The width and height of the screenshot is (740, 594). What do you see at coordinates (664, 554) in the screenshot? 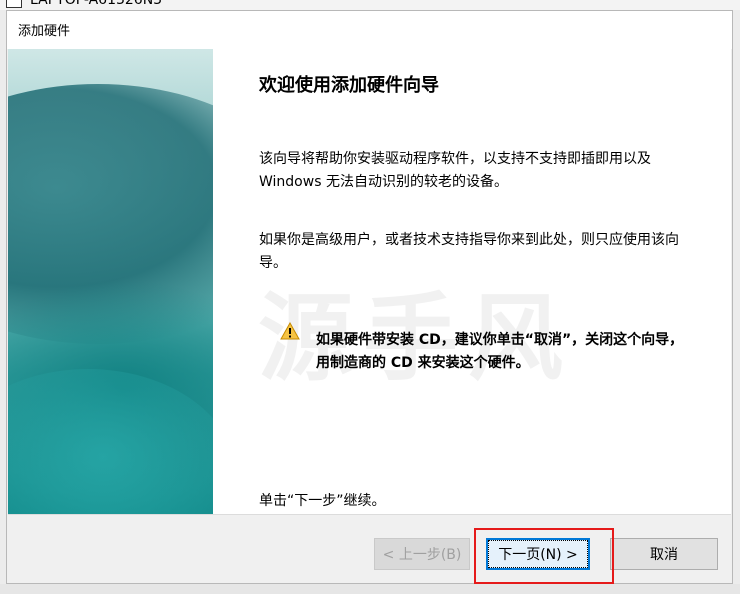
I see `cancel-button: 取消` at bounding box center [664, 554].